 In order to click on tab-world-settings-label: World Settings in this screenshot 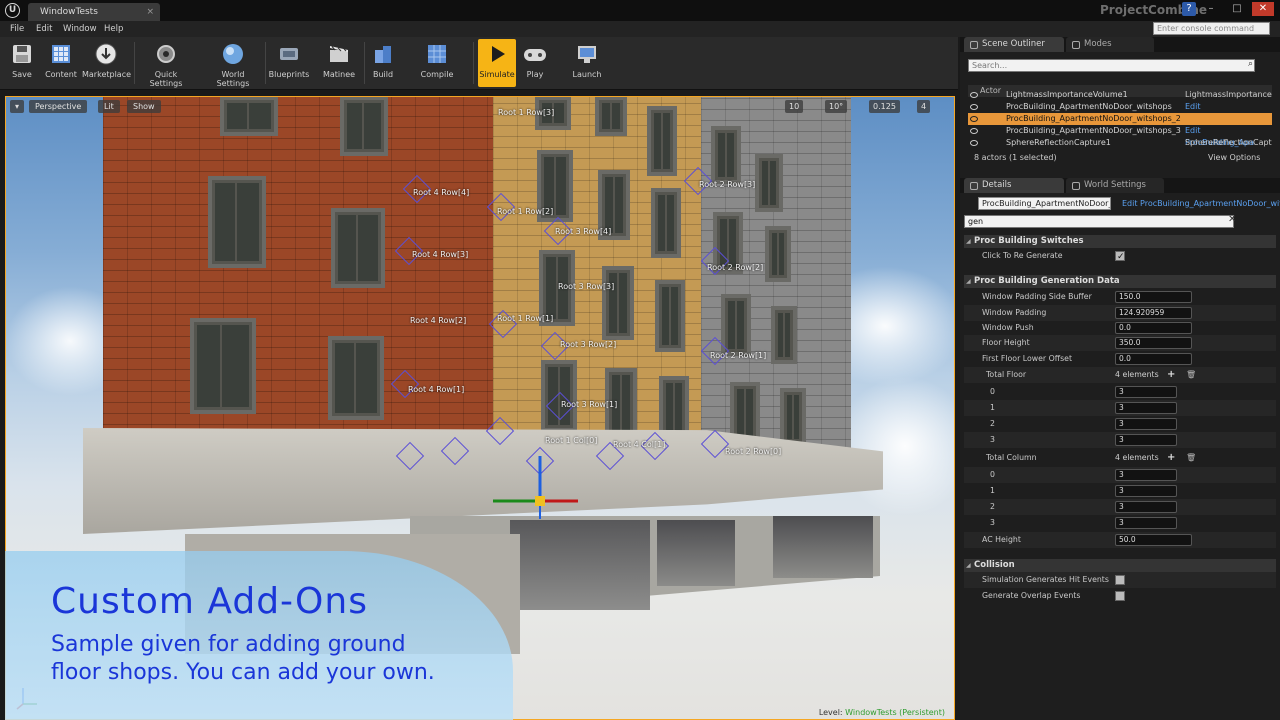, I will do `click(1115, 185)`.